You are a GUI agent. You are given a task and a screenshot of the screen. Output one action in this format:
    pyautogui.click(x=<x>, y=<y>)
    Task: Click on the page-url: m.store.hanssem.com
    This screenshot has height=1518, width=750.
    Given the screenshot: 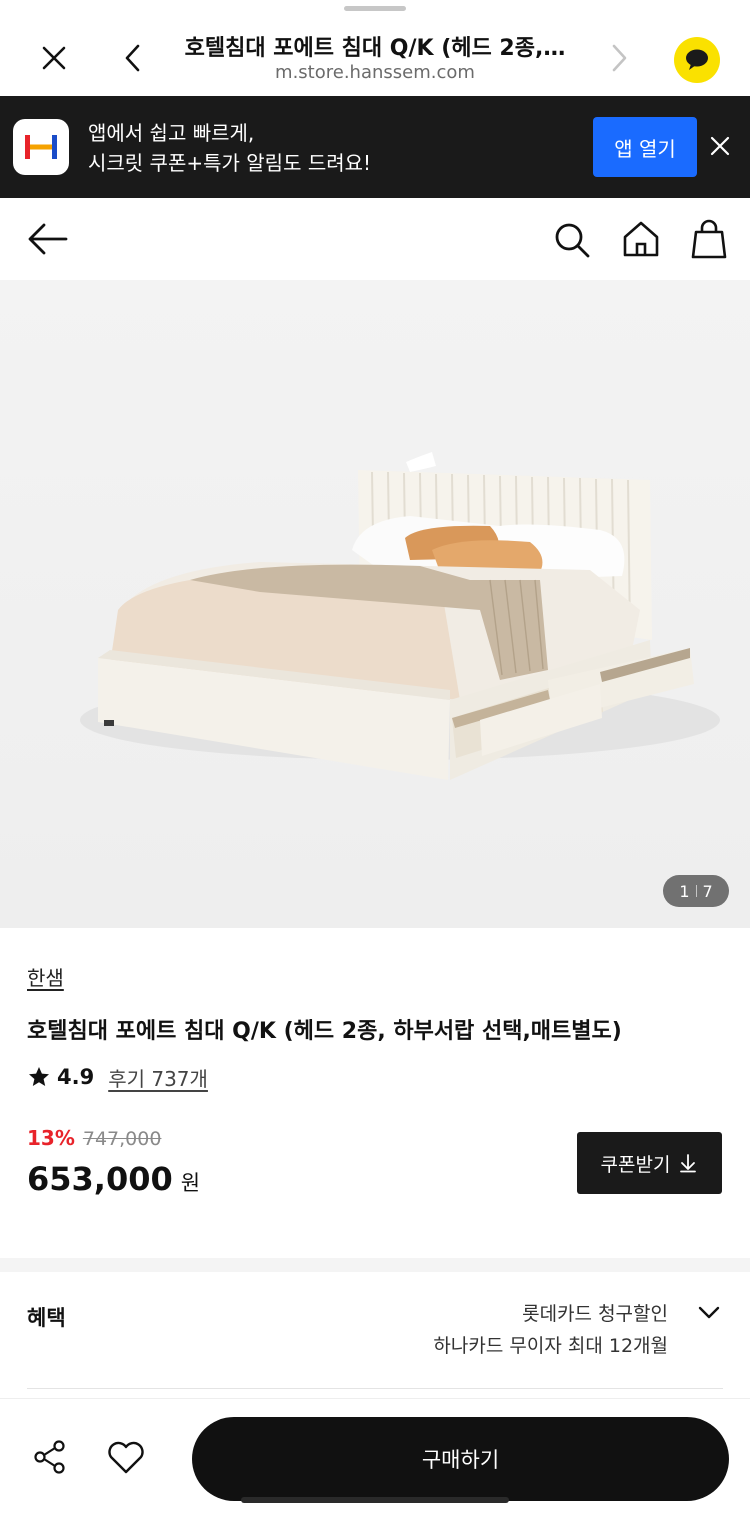 What is the action you would take?
    pyautogui.click(x=375, y=72)
    